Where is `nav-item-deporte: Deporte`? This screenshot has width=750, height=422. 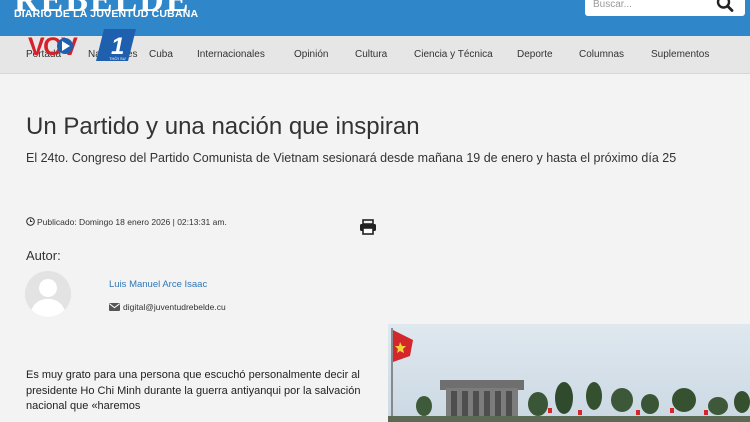 nav-item-deporte: Deporte is located at coordinates (535, 54).